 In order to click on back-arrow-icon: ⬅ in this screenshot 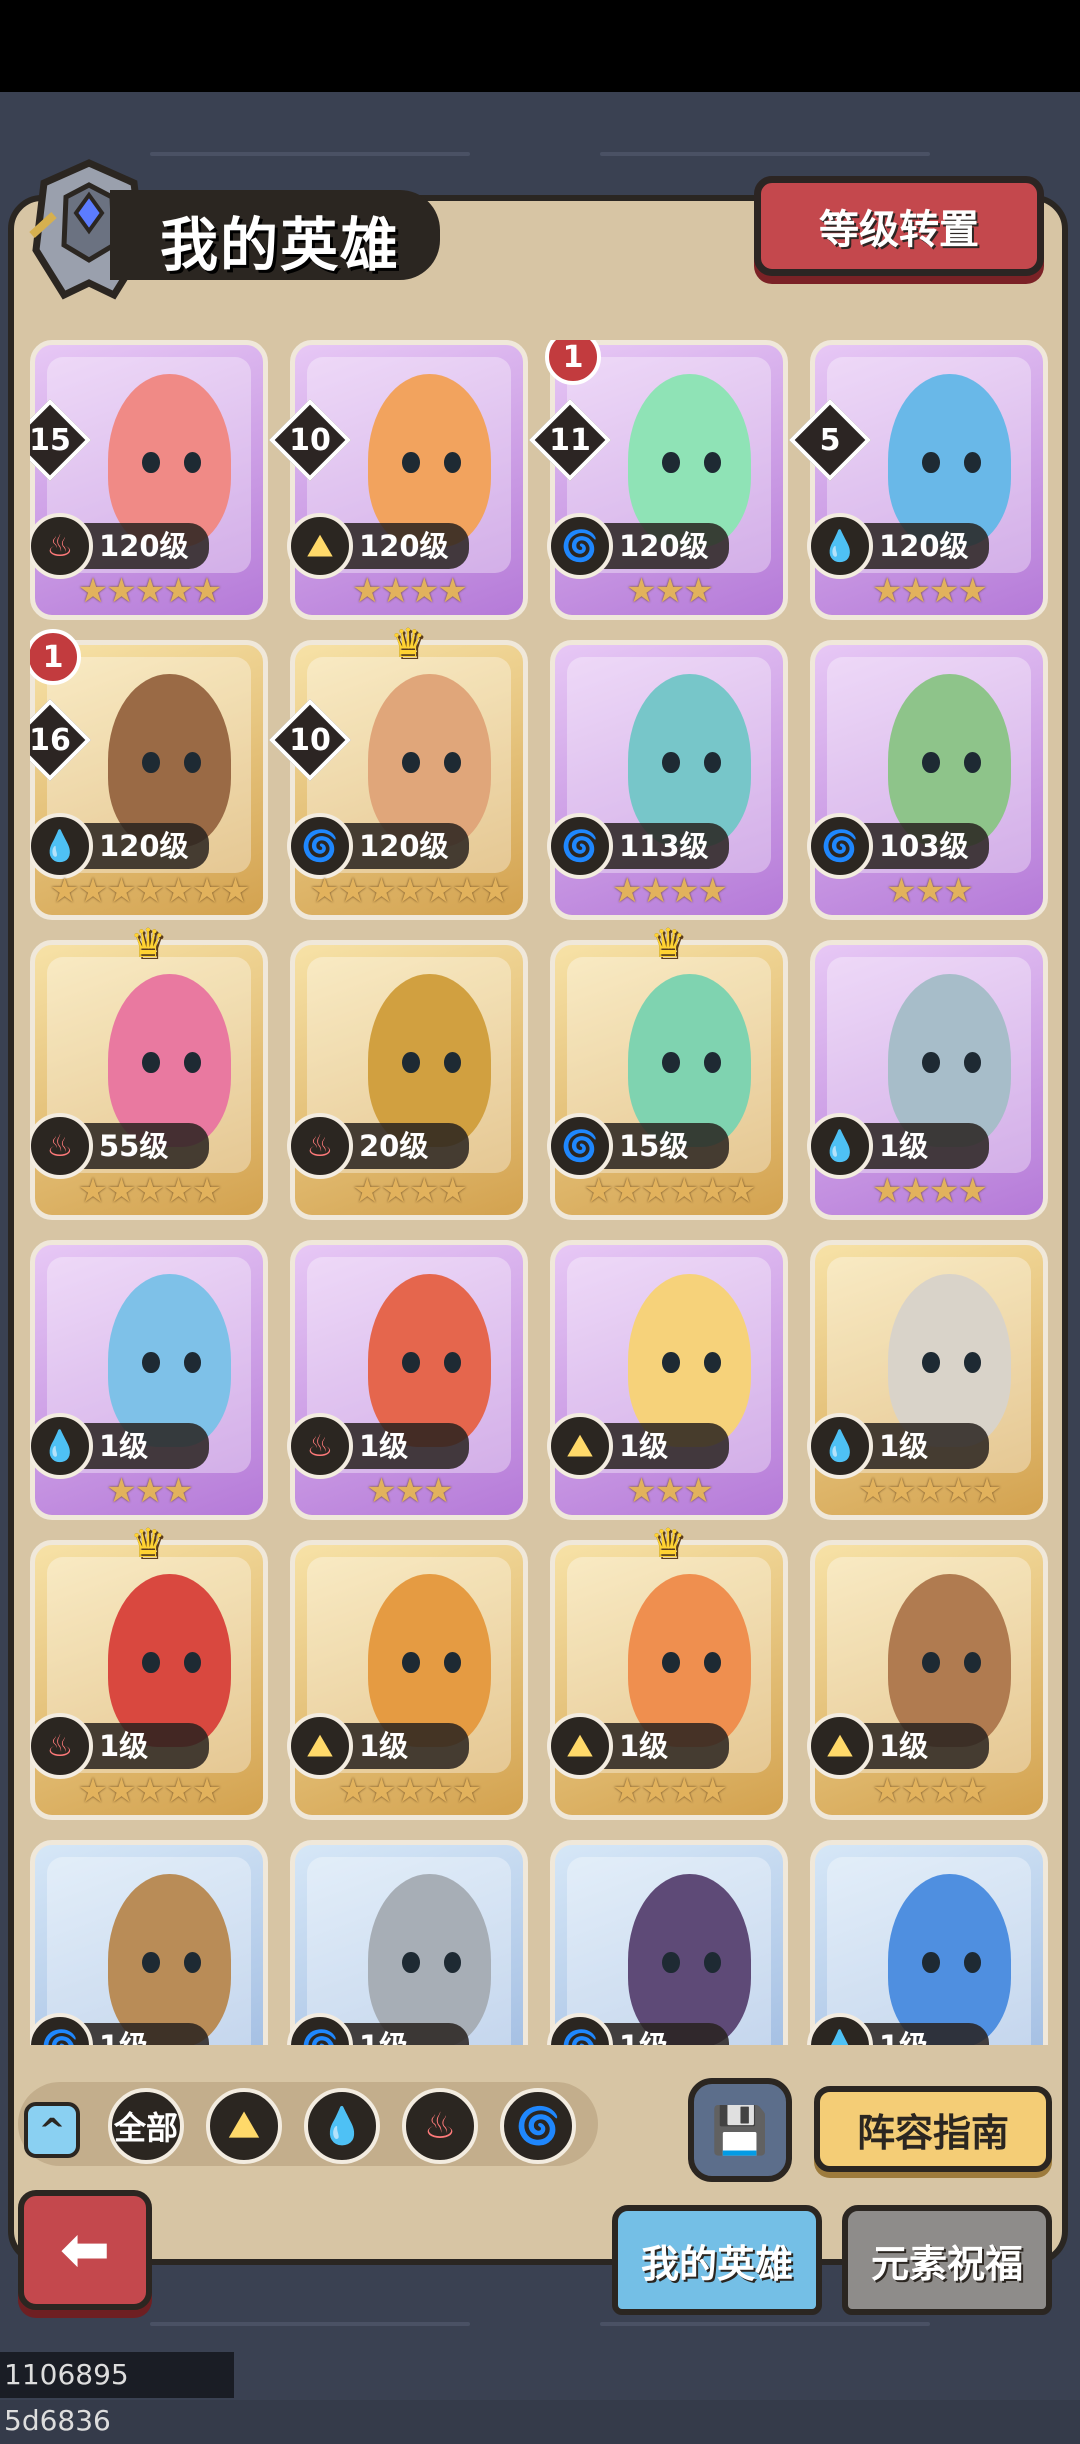, I will do `click(85, 2250)`.